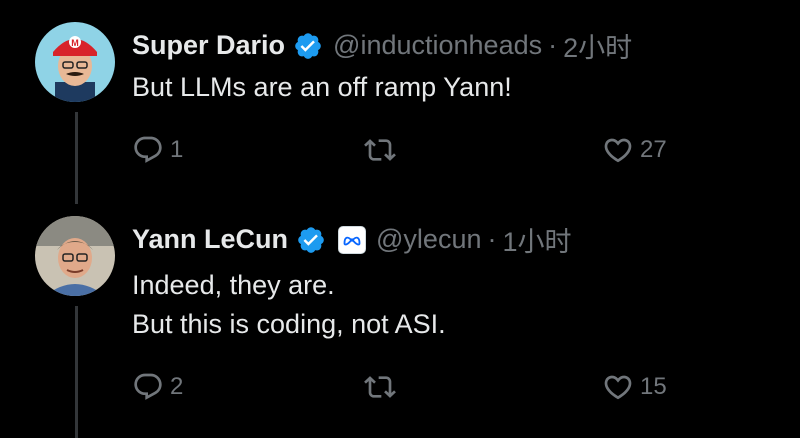 The height and width of the screenshot is (438, 800). Describe the element at coordinates (634, 387) in the screenshot. I see `like-button: 15` at that location.